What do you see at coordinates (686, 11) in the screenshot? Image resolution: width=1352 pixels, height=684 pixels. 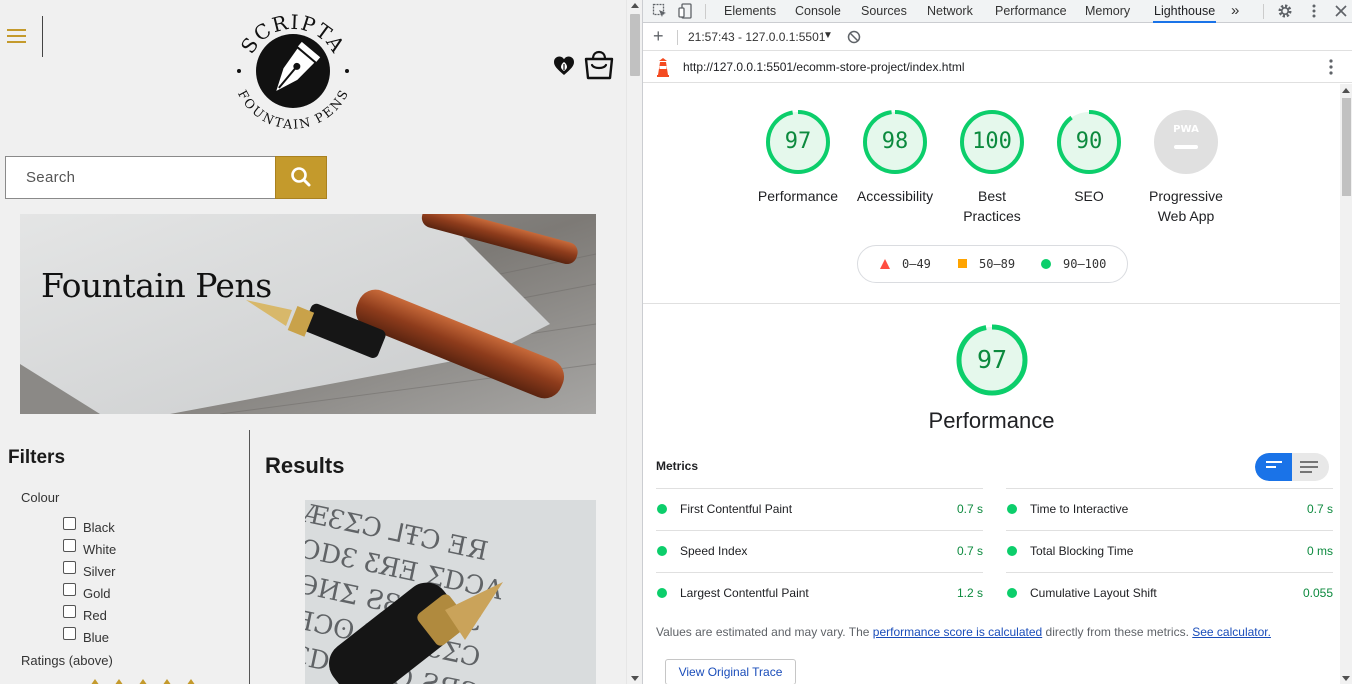 I see `device-toolbar-icon` at bounding box center [686, 11].